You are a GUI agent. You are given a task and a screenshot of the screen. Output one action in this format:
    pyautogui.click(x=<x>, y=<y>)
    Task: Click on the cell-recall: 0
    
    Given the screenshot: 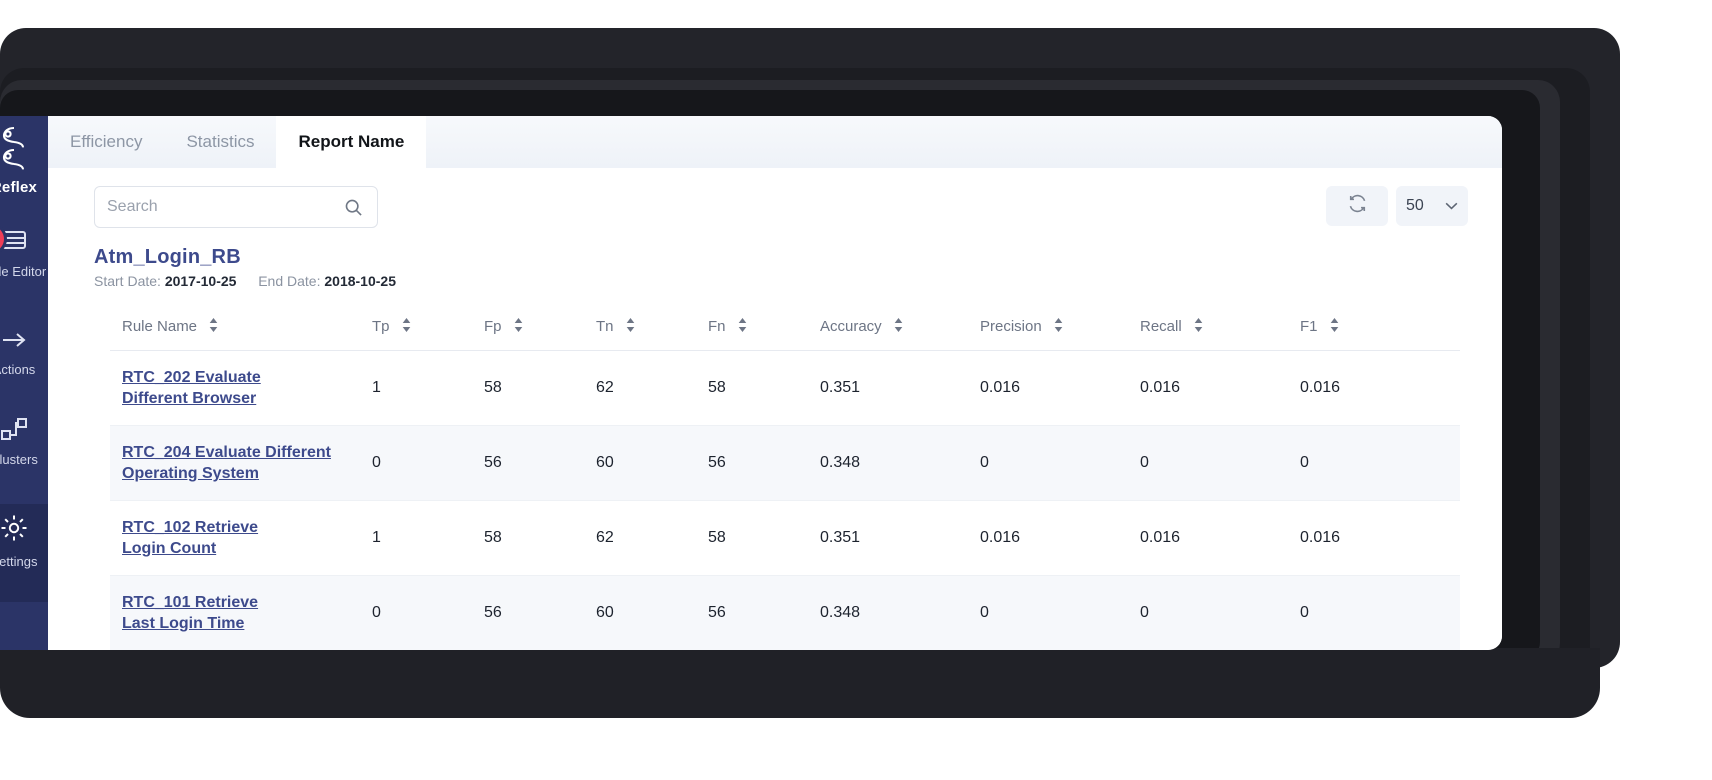 What is the action you would take?
    pyautogui.click(x=1220, y=612)
    